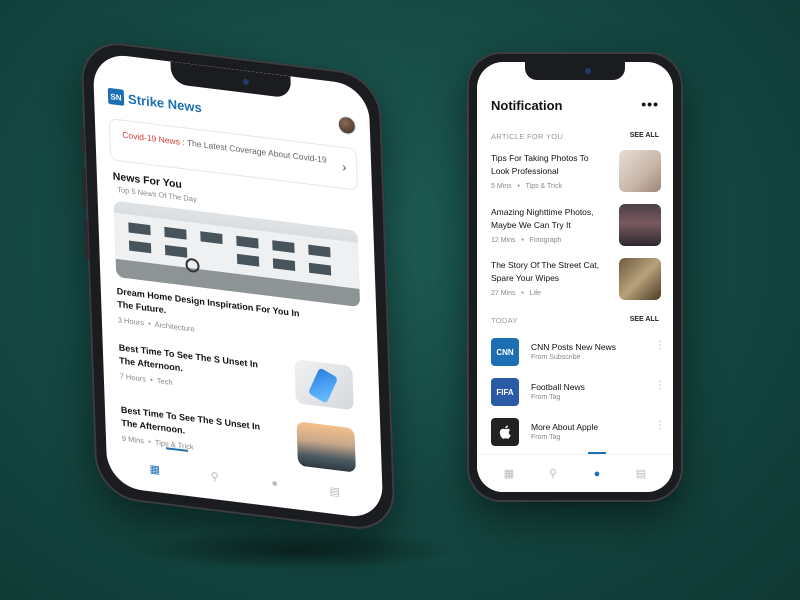  What do you see at coordinates (131, 321) in the screenshot?
I see `featured-time: 3 Hours` at bounding box center [131, 321].